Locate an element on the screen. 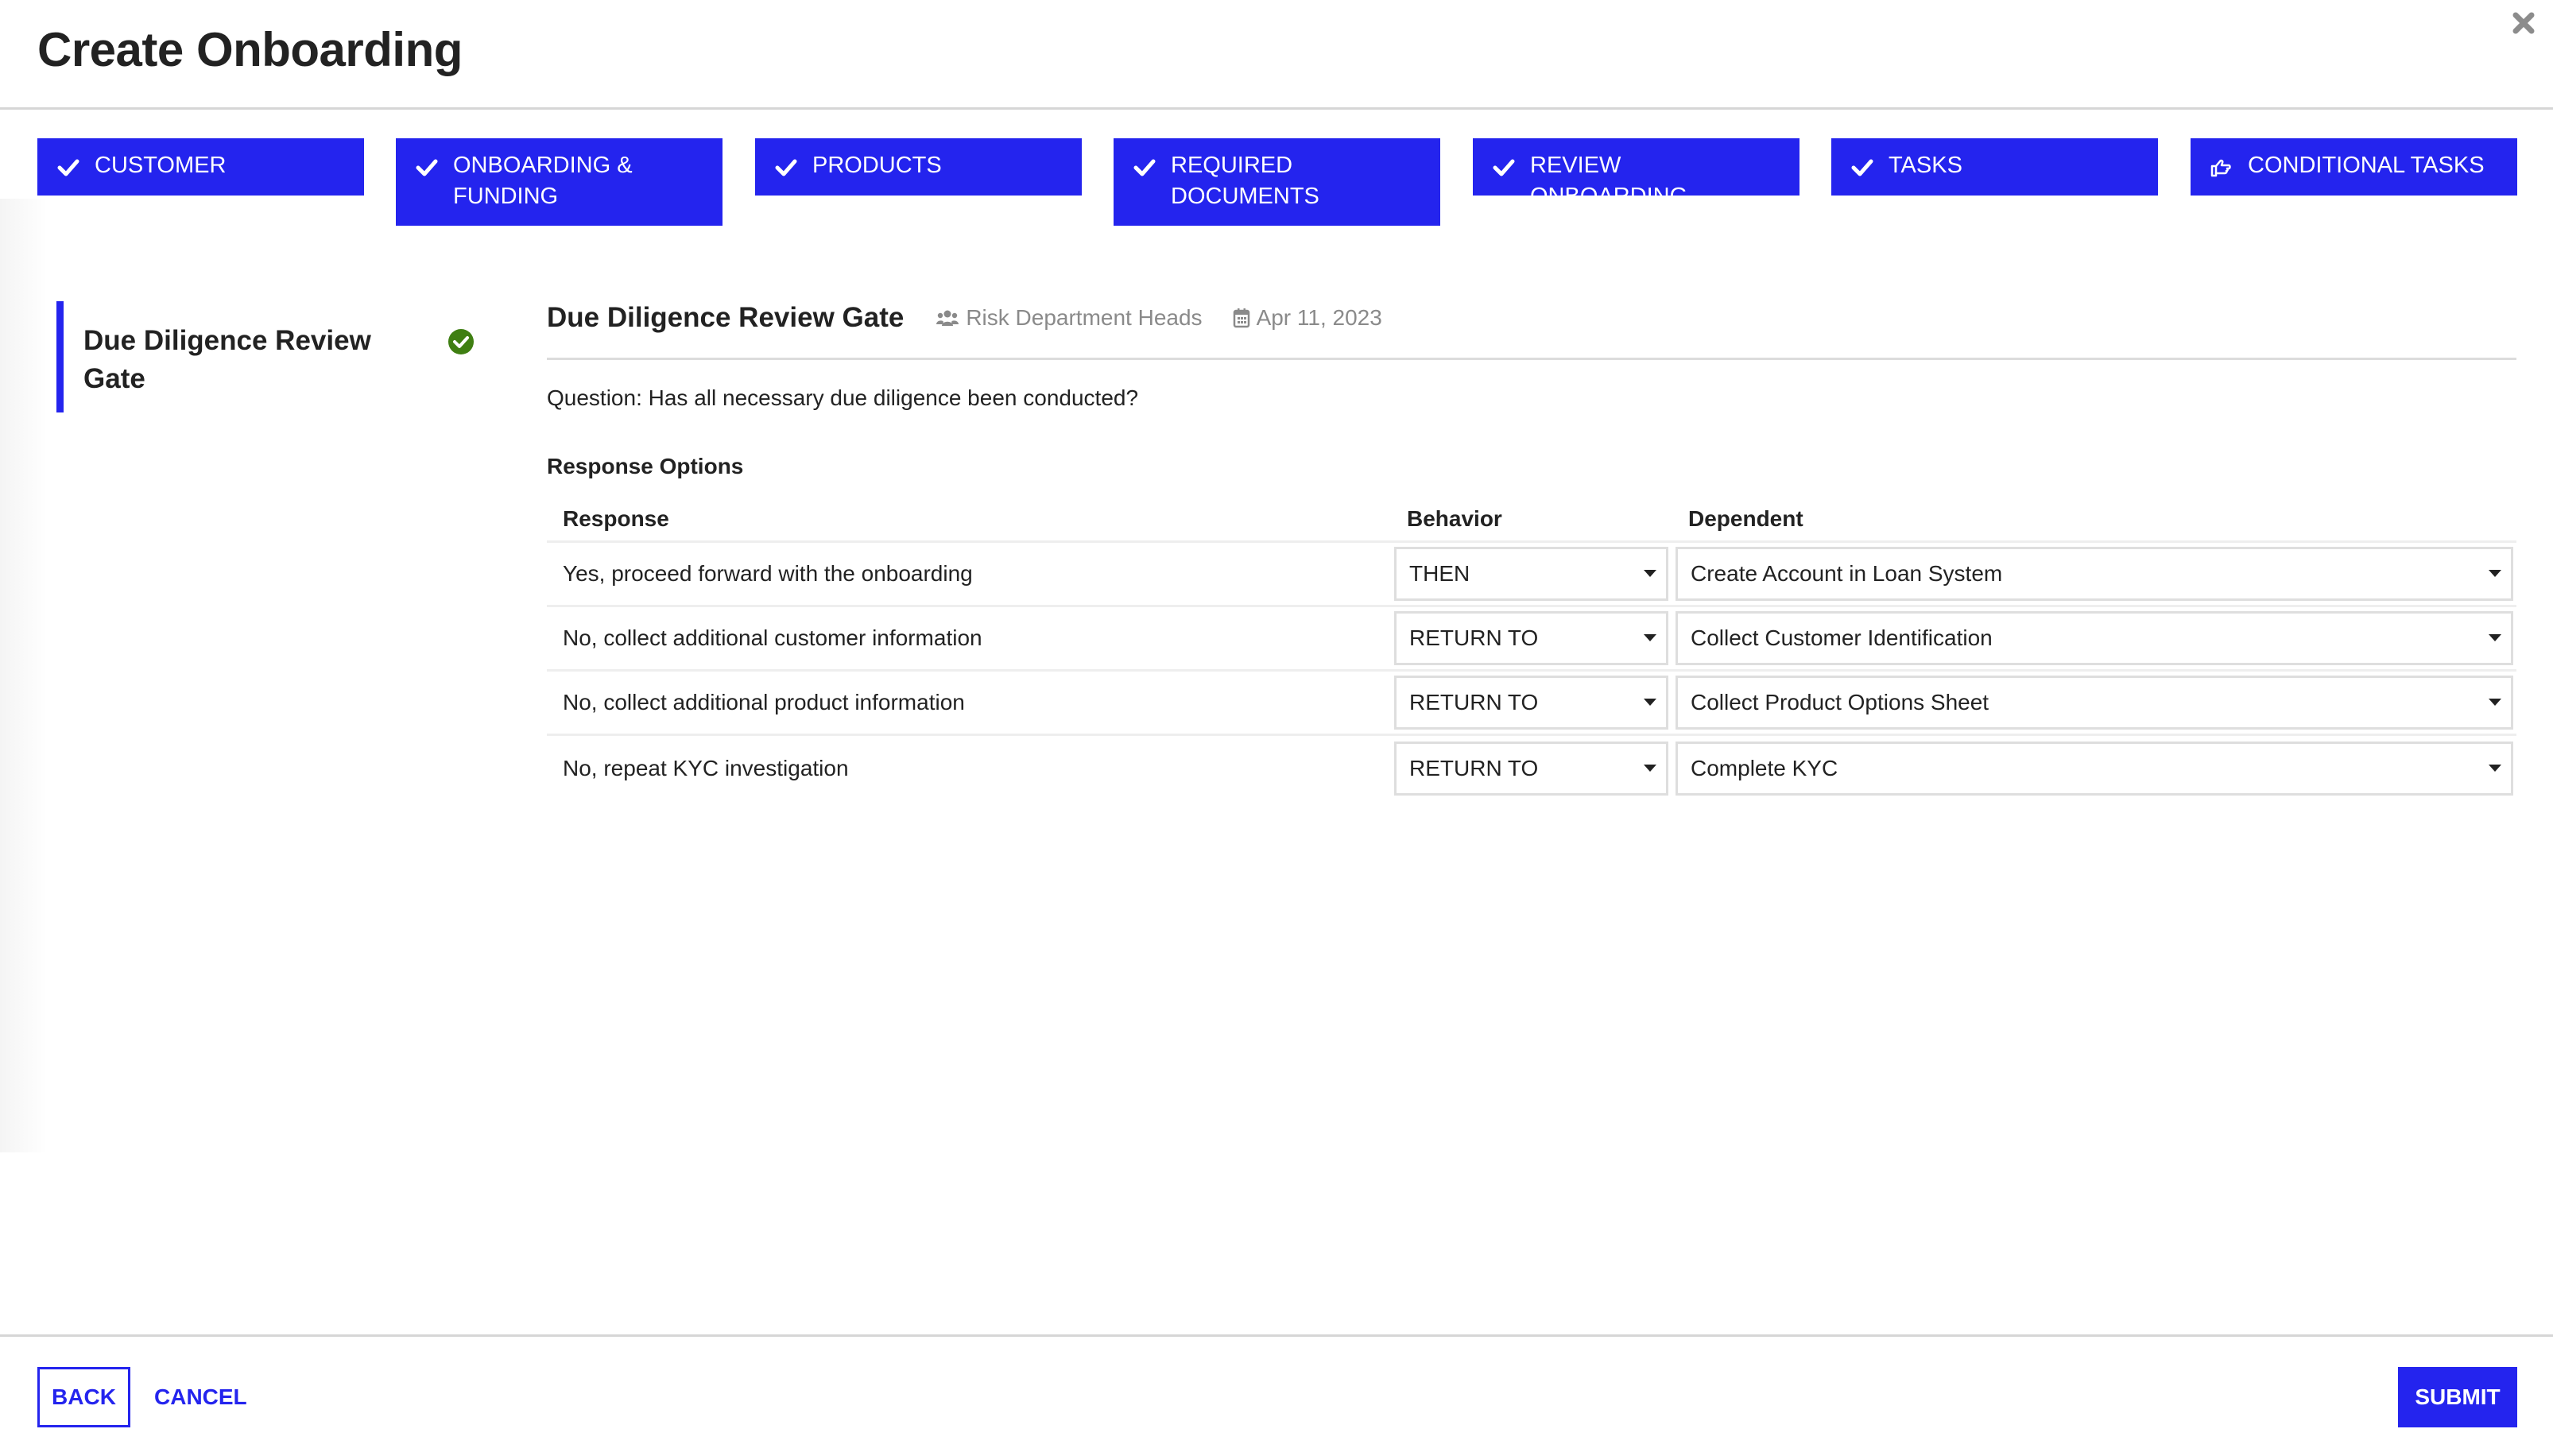 This screenshot has height=1456, width=2553. tab-label: Customer is located at coordinates (161, 165).